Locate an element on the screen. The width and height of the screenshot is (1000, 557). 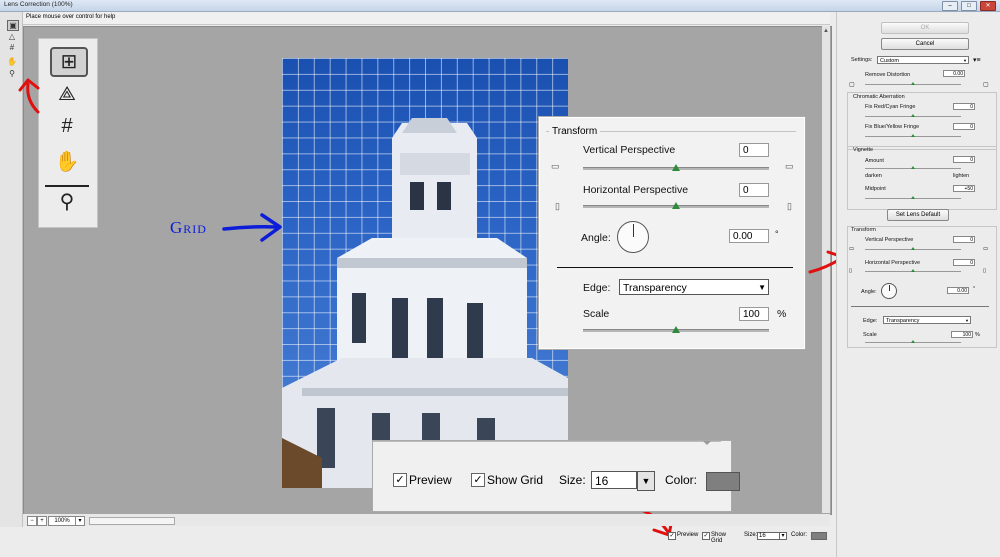
horizontal-scrollbar is located at coordinates (132, 521).